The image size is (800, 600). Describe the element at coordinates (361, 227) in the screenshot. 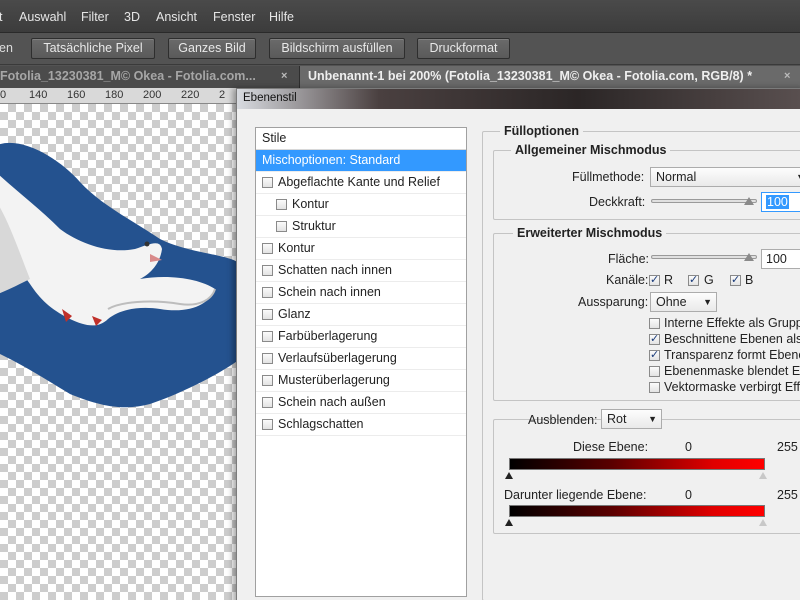

I see `style-item-texture: Struktur` at that location.